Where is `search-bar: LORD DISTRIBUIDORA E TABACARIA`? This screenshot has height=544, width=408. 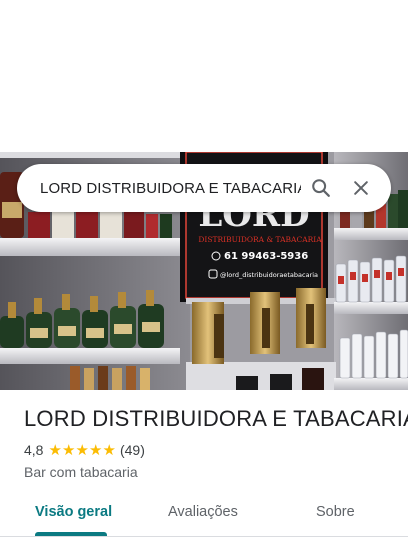 search-bar: LORD DISTRIBUIDORA E TABACARIA is located at coordinates (204, 188).